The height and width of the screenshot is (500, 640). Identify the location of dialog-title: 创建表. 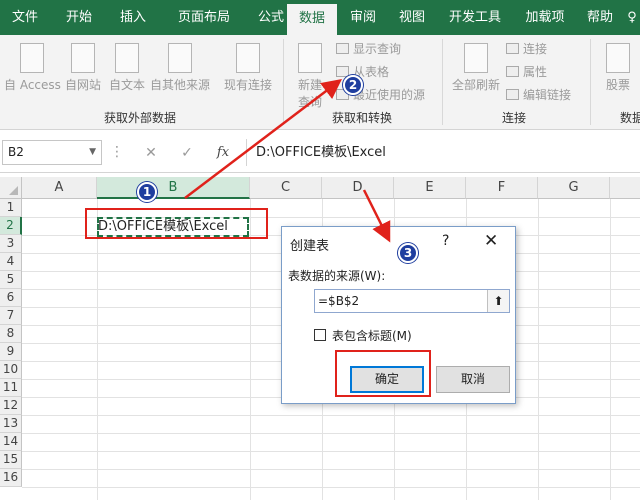
(310, 246).